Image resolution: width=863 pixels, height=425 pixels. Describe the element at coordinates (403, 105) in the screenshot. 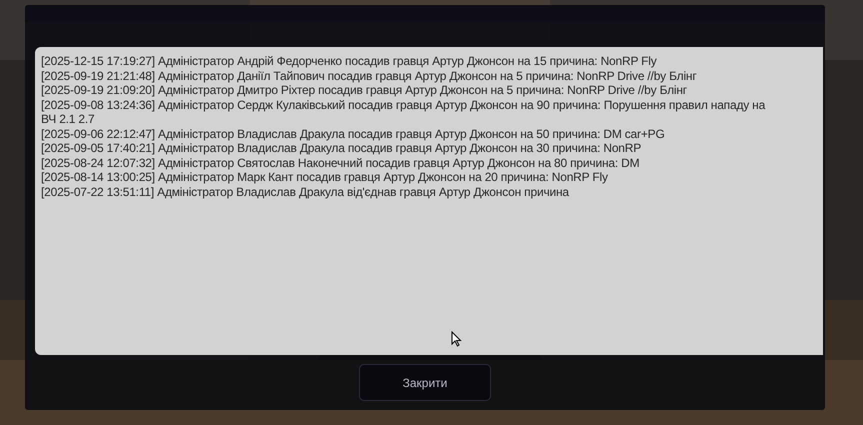

I see `log-line: [2025-09-08 13:24:36] Адміністратор Сердж Кулаківський посадив гравця Артур Джонсон на 90 причина: Порушення правил нападу на` at that location.